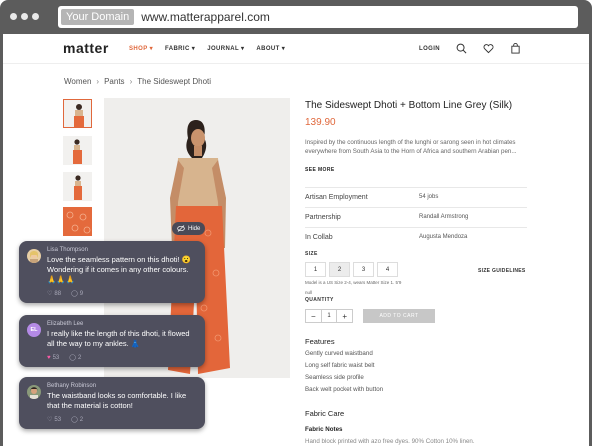 The image size is (592, 446). I want to click on avatar-initials: EL, so click(34, 330).